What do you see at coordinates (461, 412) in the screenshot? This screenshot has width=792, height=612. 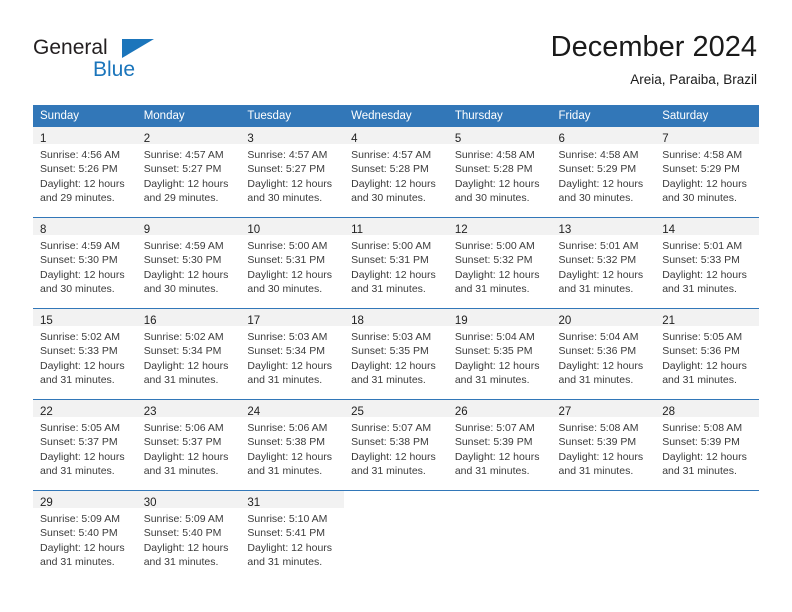 I see `day-number: 26` at bounding box center [461, 412].